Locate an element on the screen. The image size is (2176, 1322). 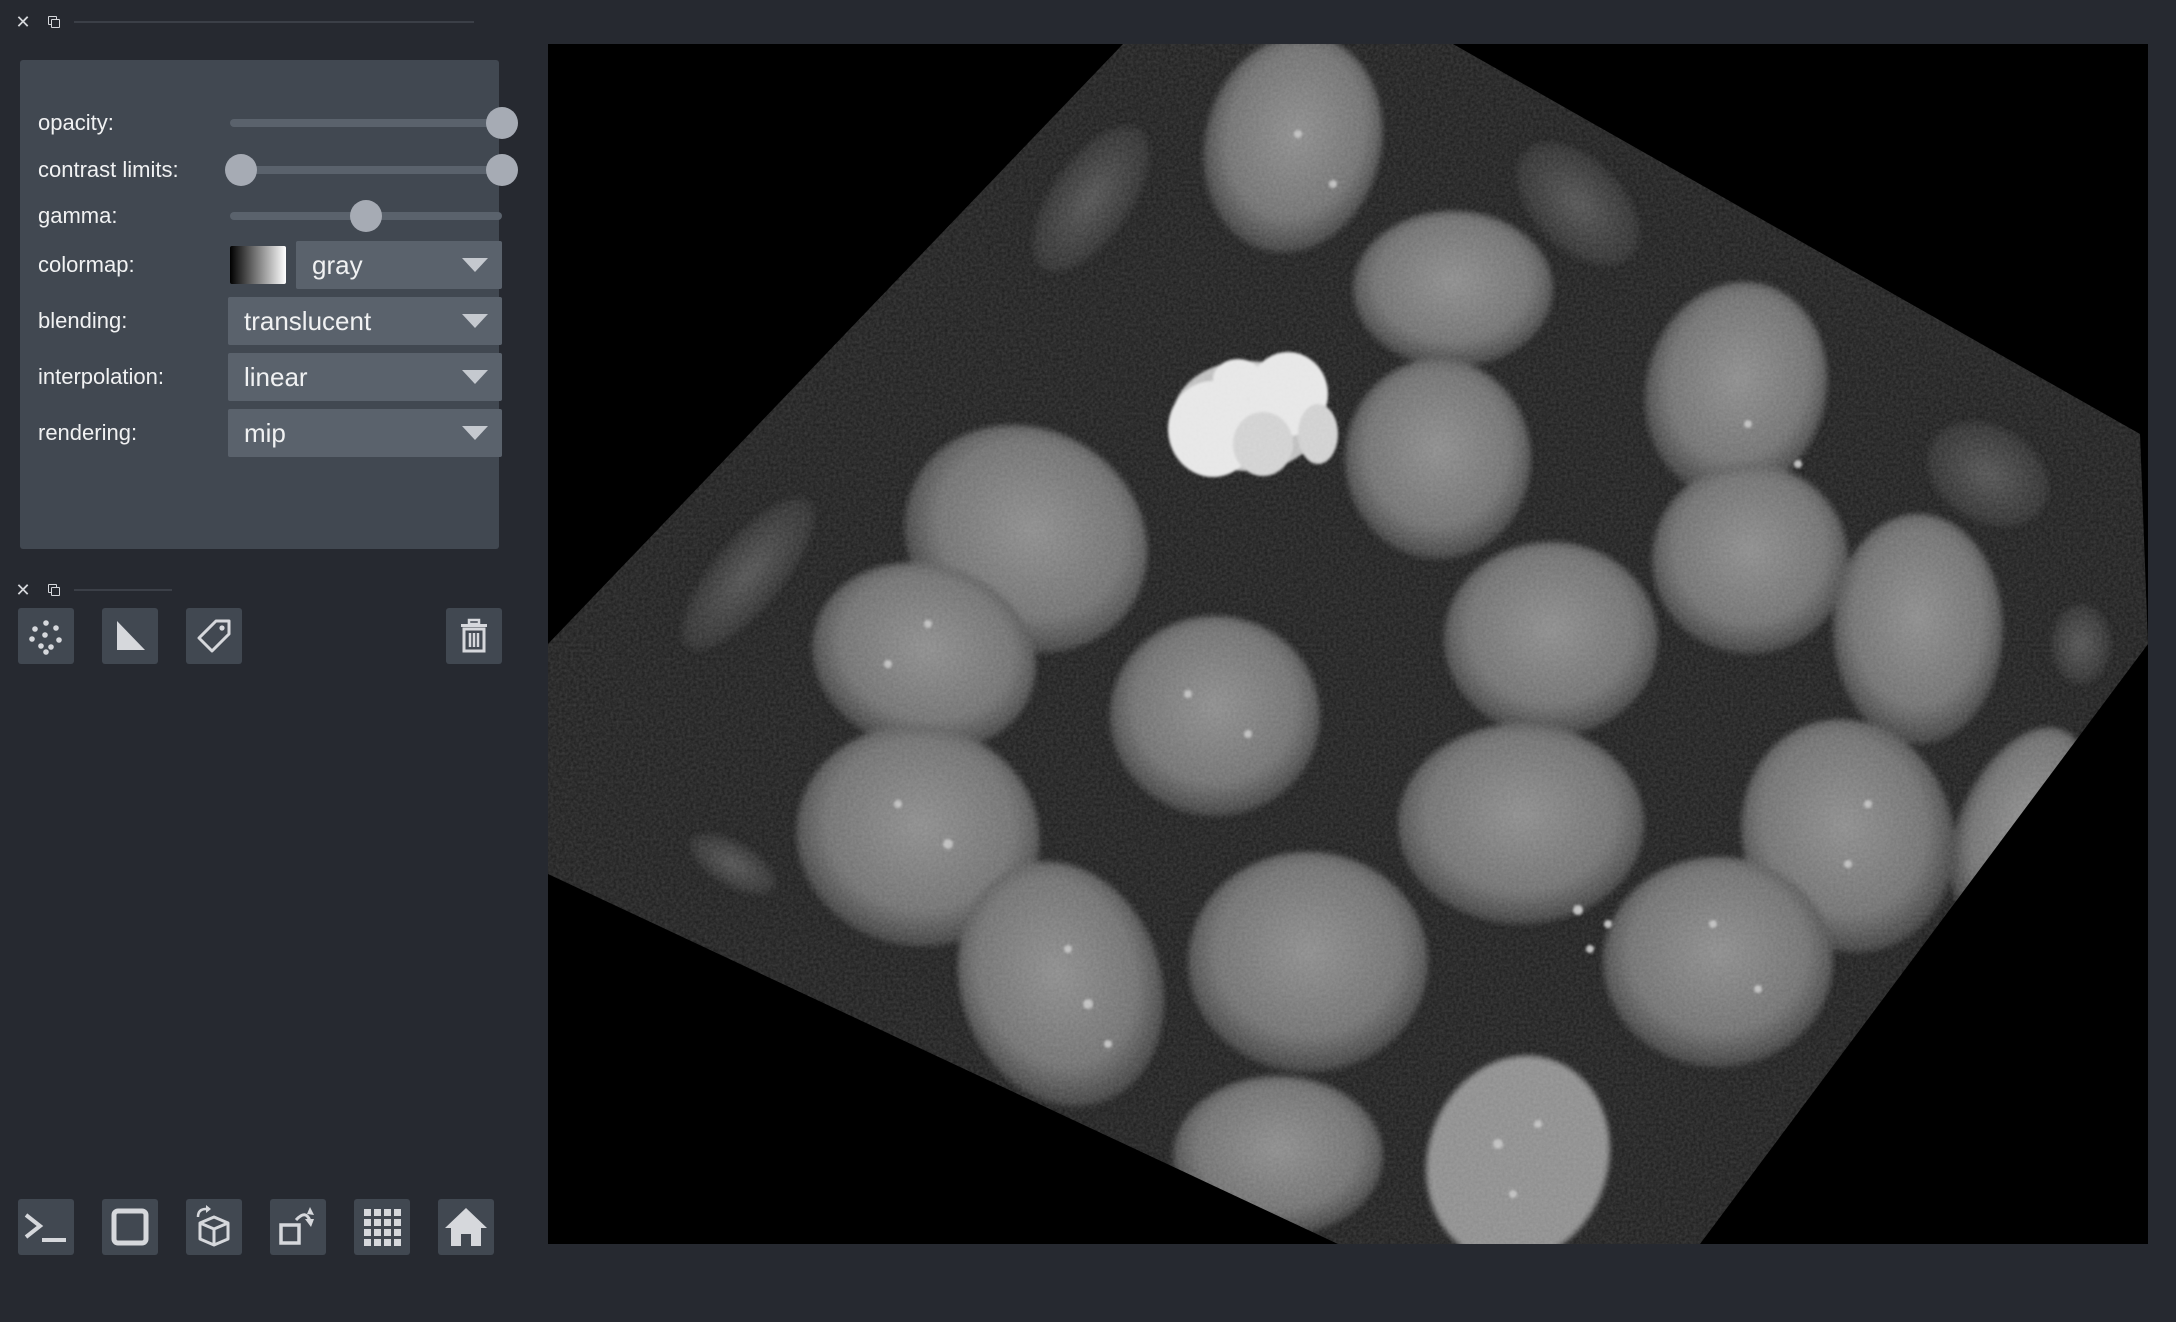
new-labels-icon is located at coordinates (214, 636).